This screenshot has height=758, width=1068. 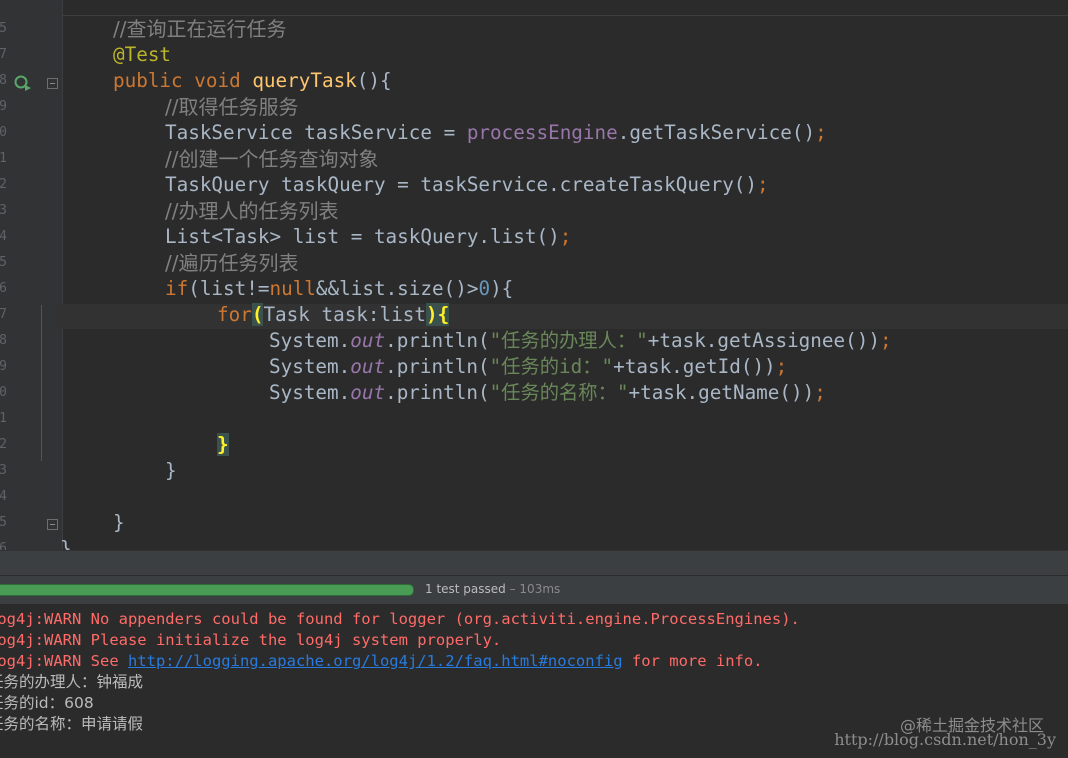 I want to click on code-line: public void queryTask(){, so click(x=252, y=81).